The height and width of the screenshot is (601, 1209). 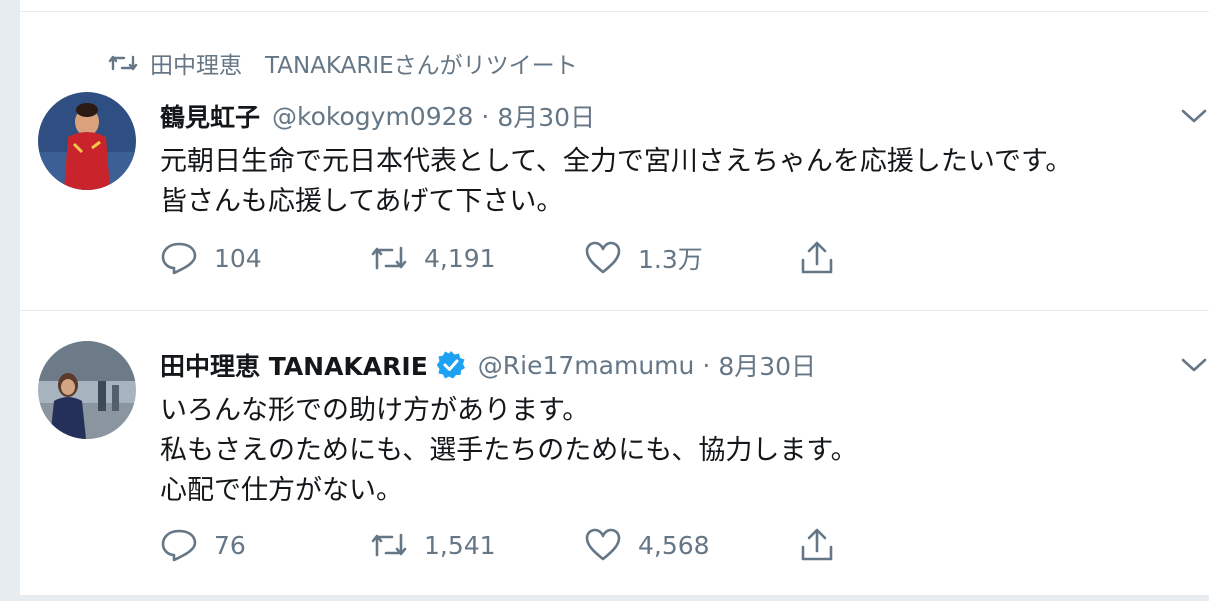 I want to click on retweet-button: 4,191, so click(x=433, y=258).